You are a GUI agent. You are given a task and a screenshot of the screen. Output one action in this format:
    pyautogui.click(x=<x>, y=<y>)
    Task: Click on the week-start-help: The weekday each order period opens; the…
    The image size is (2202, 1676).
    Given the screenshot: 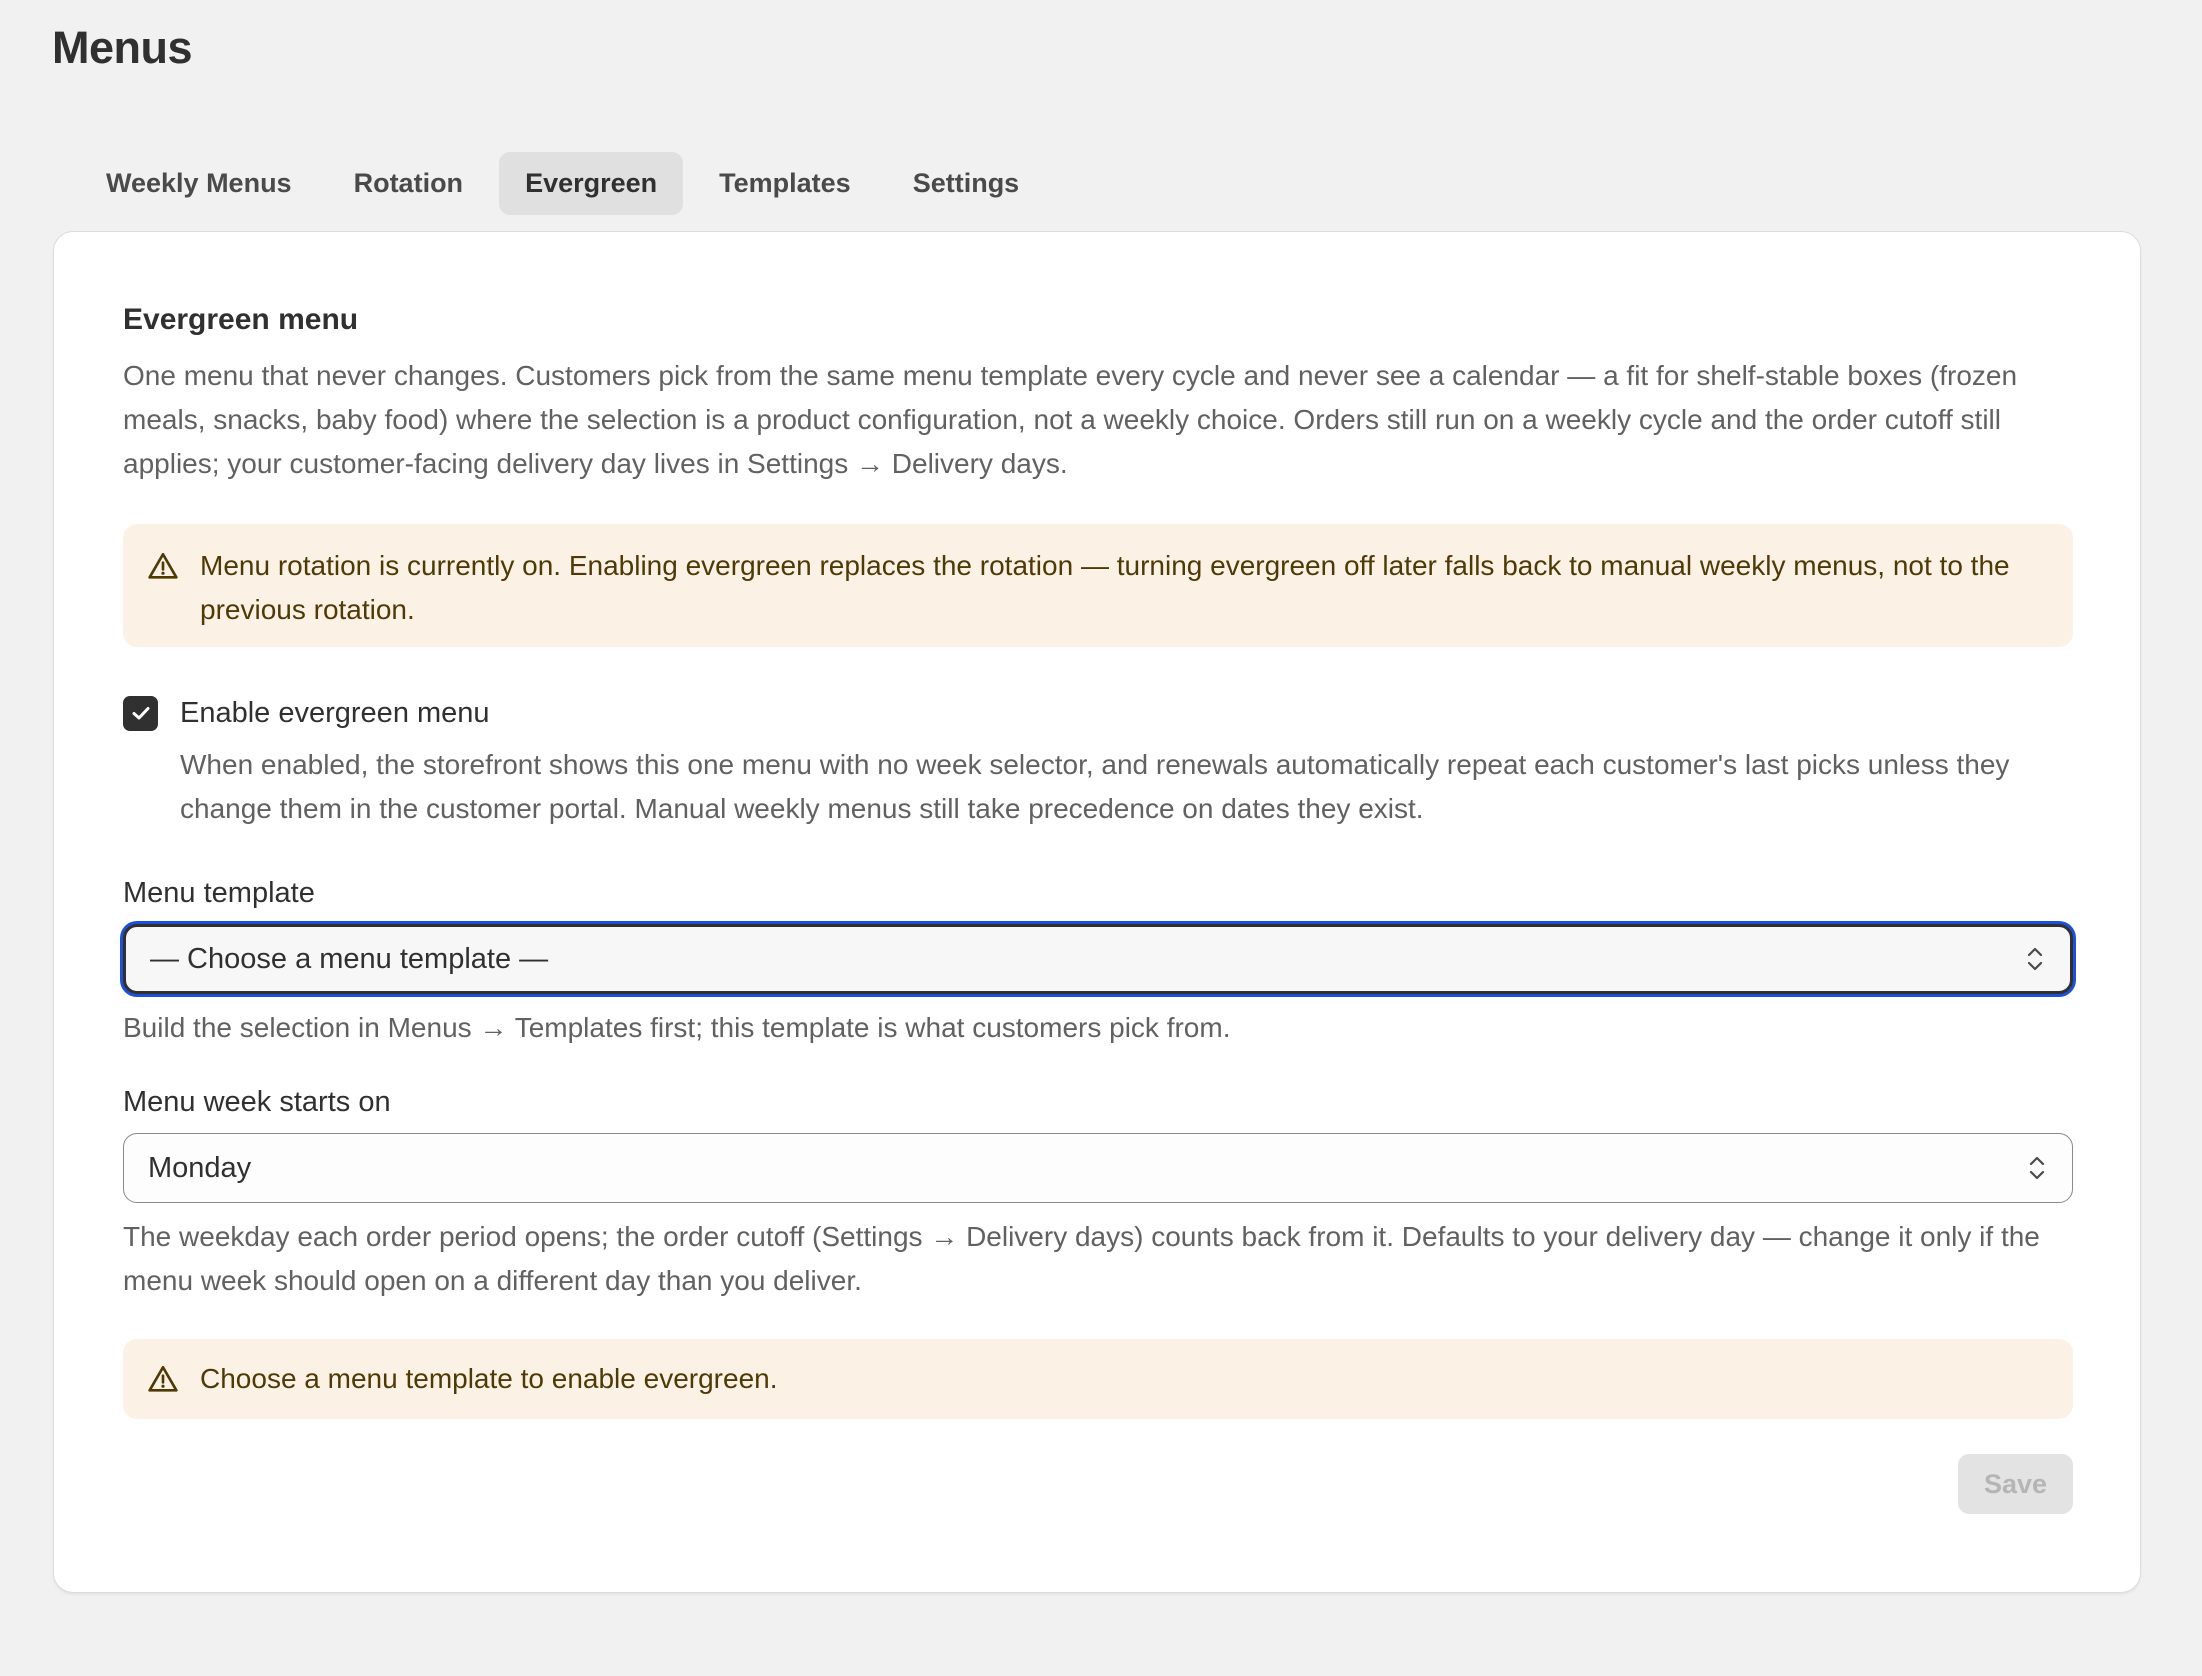 What is the action you would take?
    pyautogui.click(x=1081, y=1258)
    